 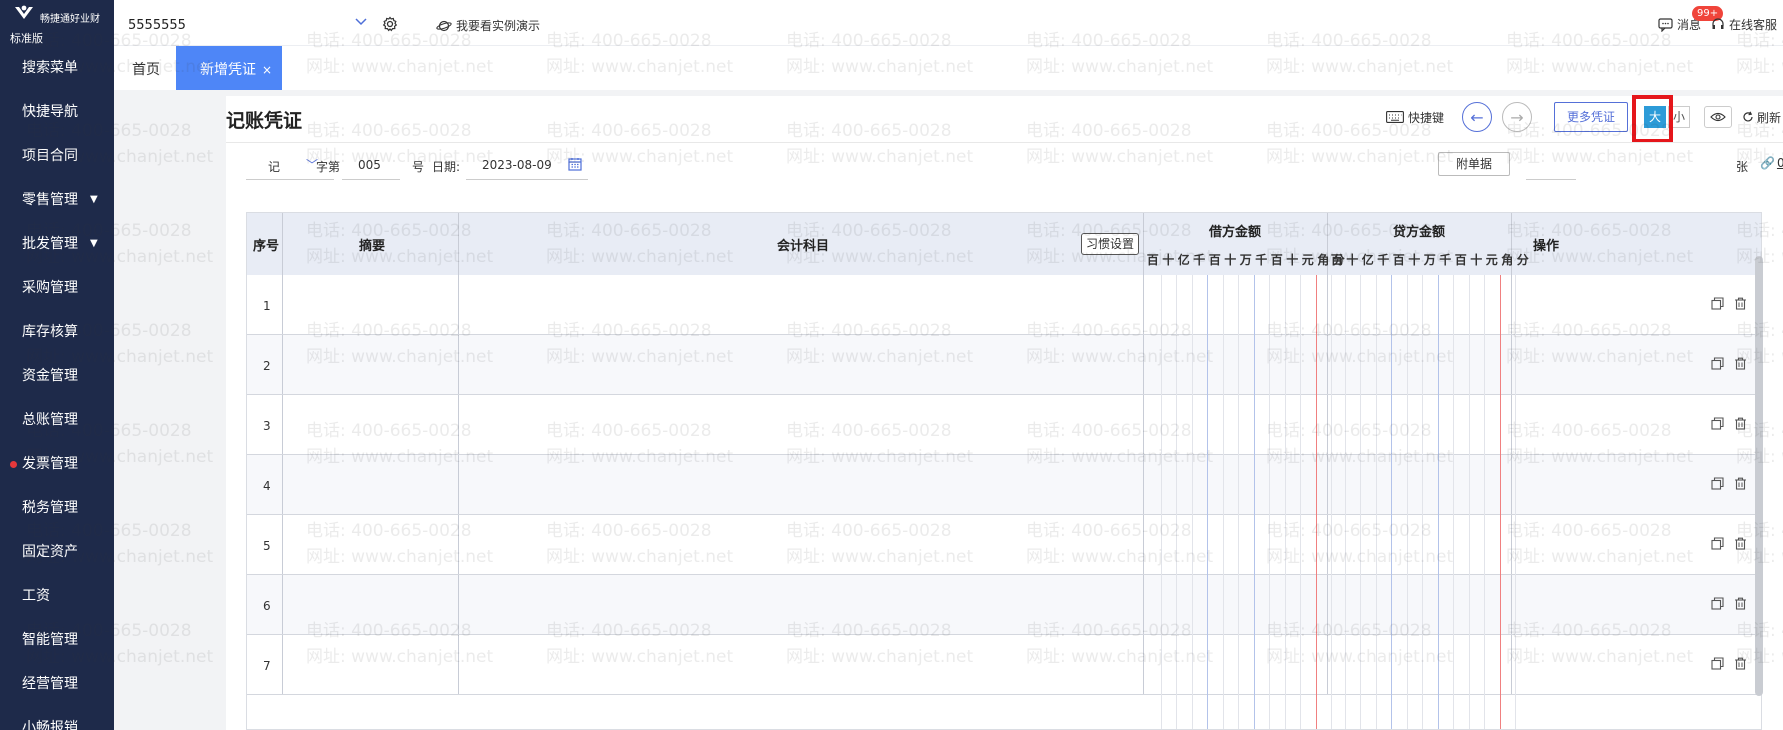 I want to click on sidebar-item-inventory: 库存核算, so click(x=57, y=332).